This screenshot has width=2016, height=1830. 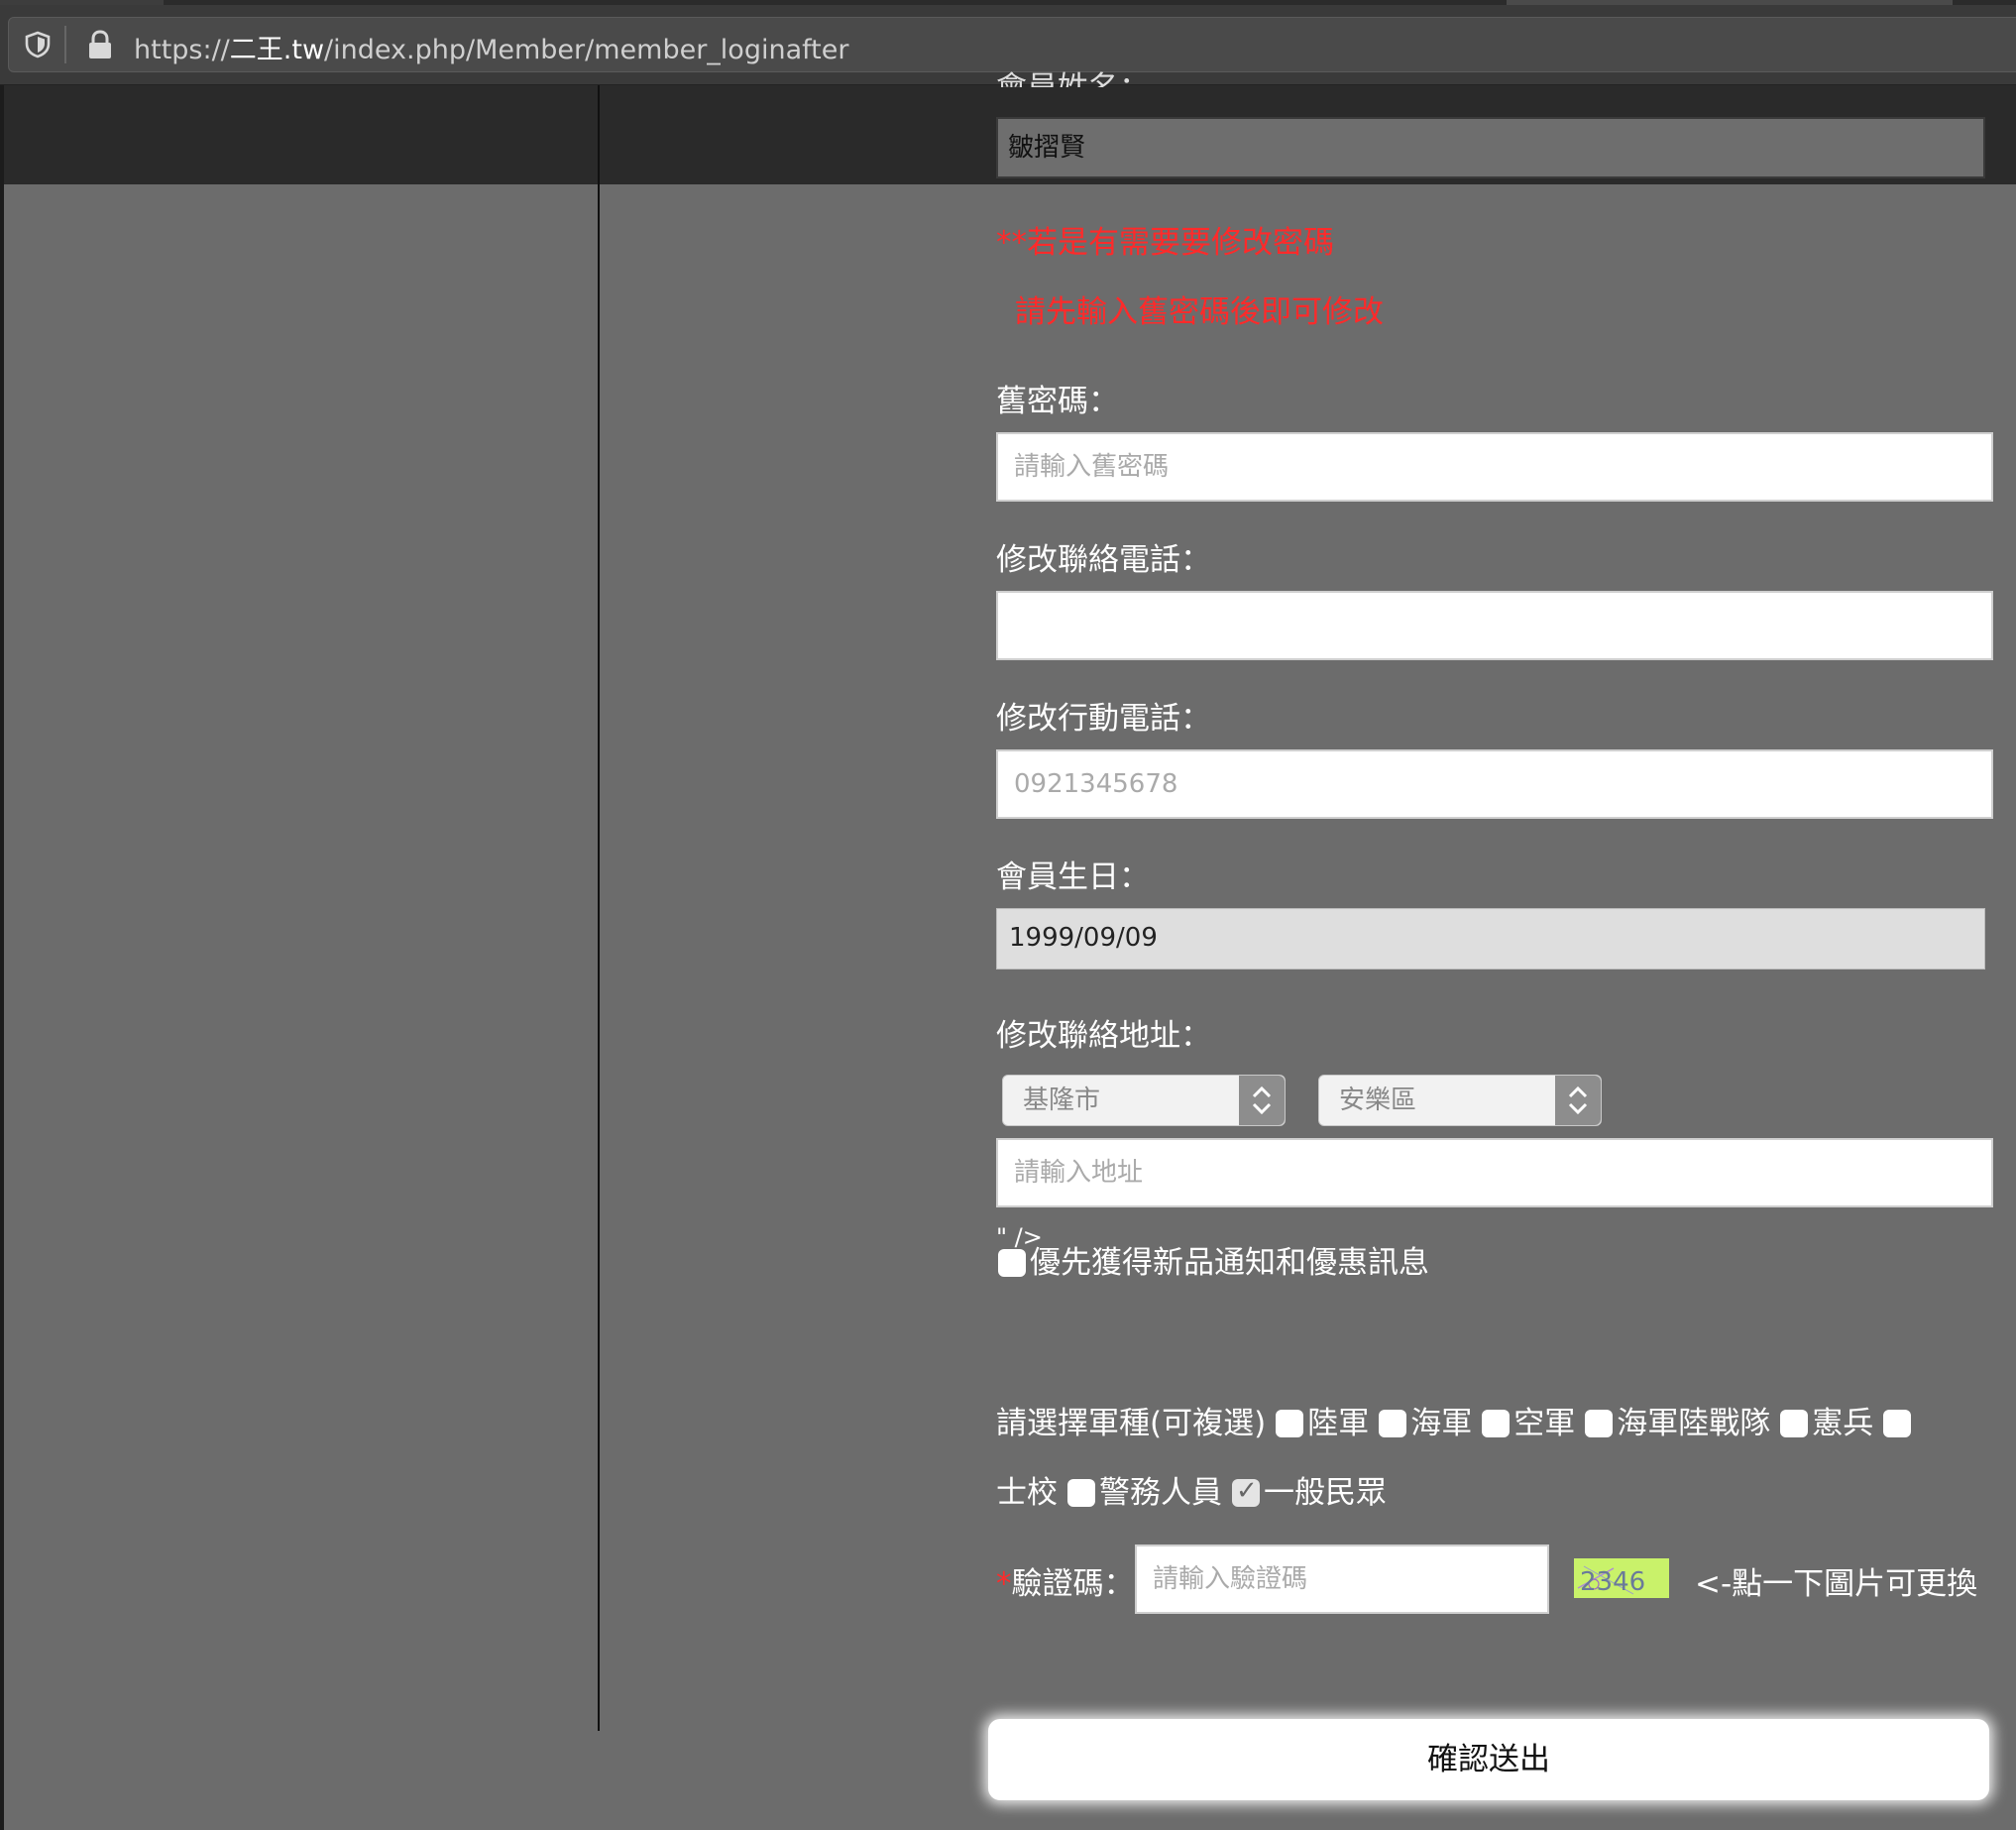 What do you see at coordinates (1836, 1584) in the screenshot?
I see `captcha-hint: <-點一下圖片可更換` at bounding box center [1836, 1584].